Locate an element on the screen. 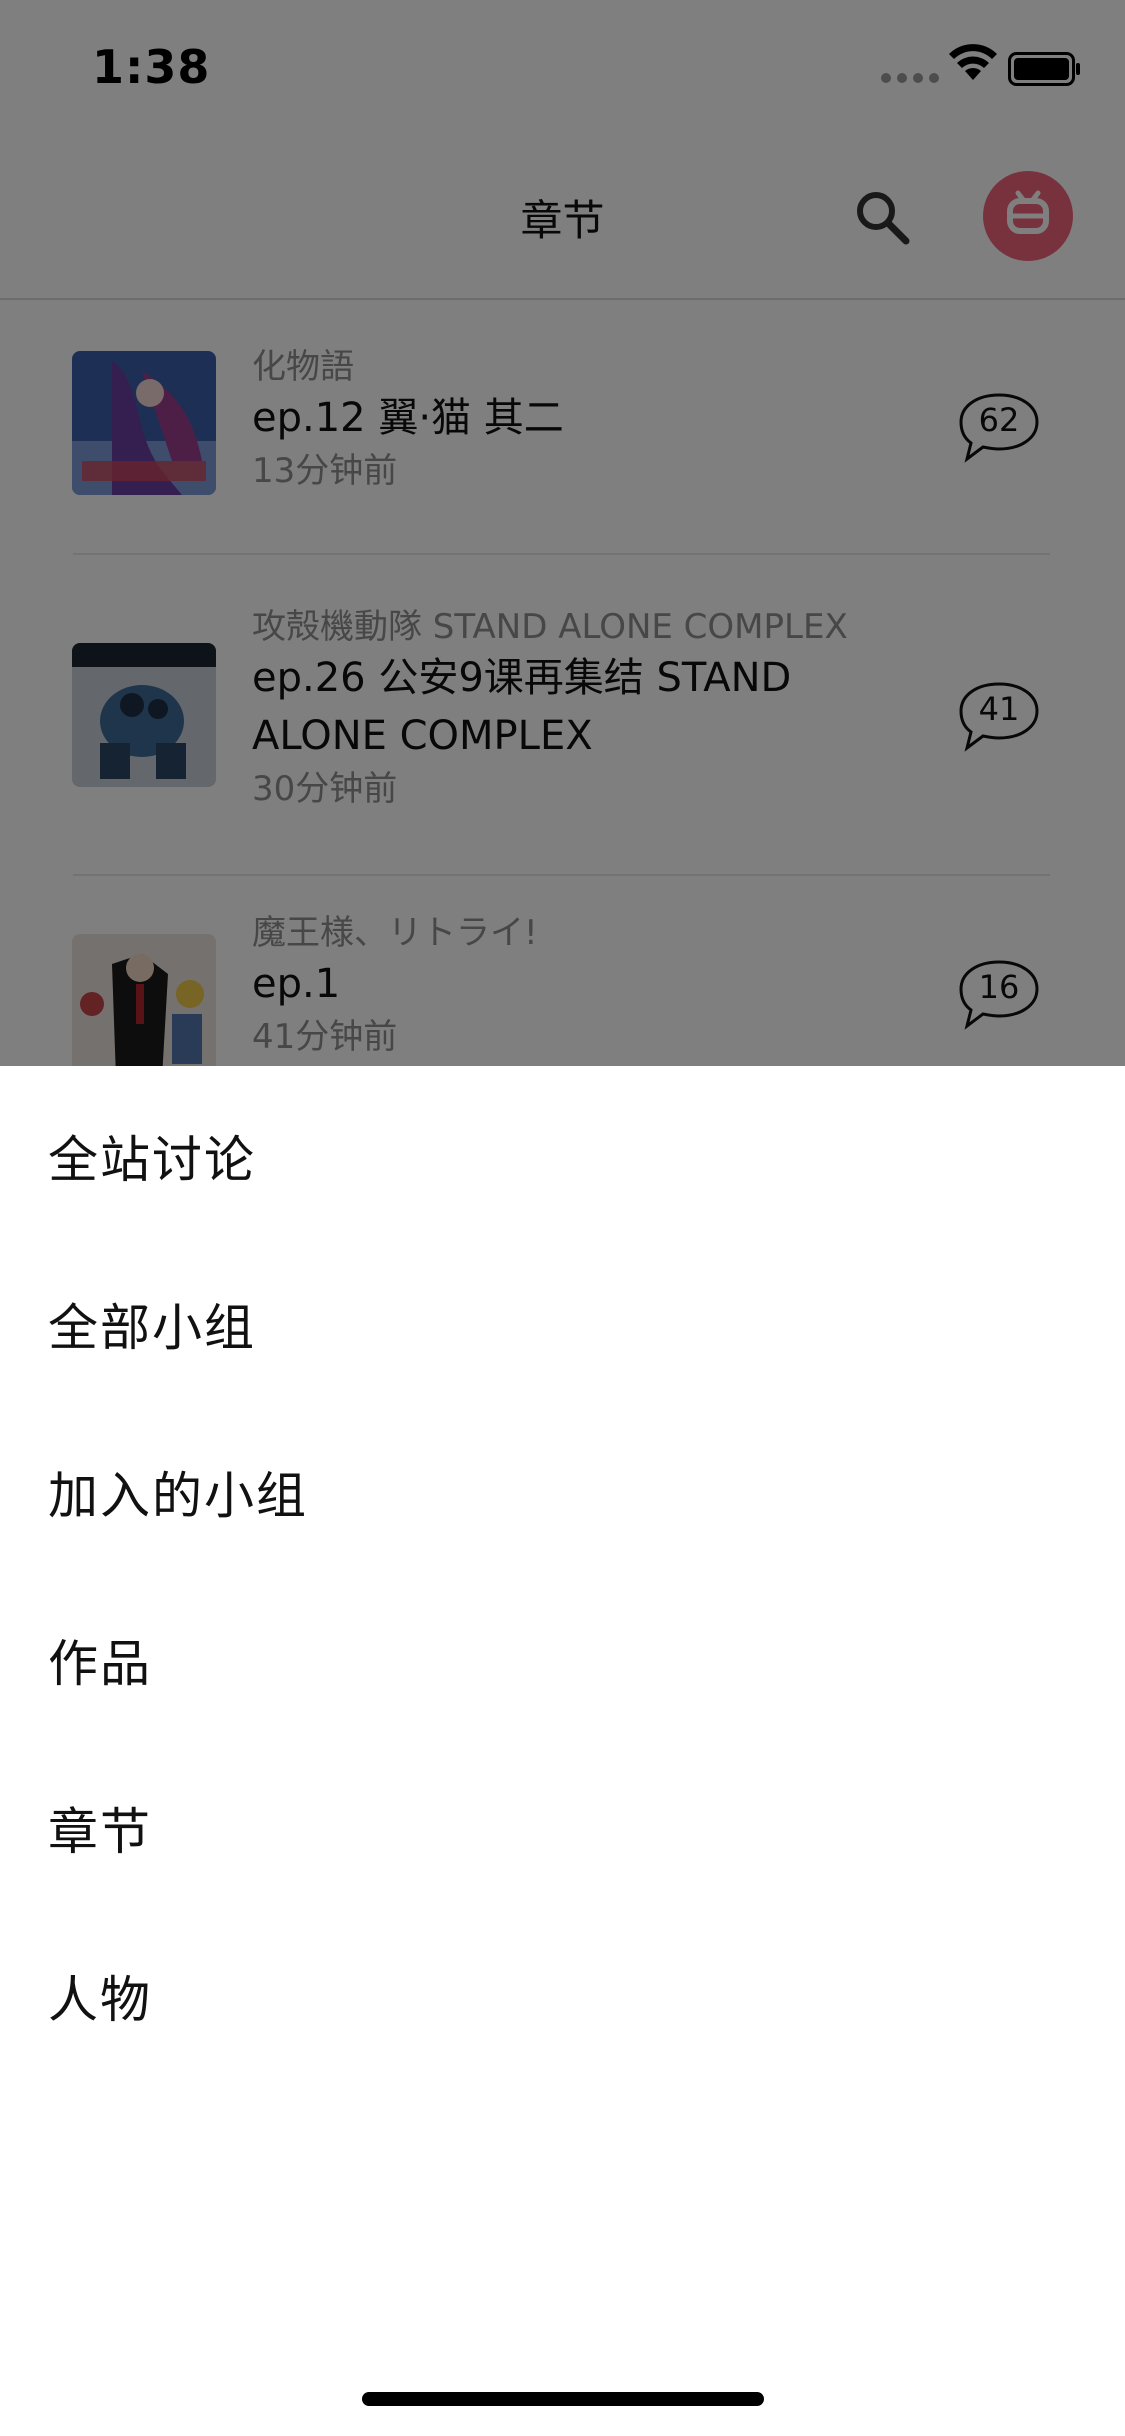 This screenshot has width=1125, height=2436. menu-option-works: 作品 is located at coordinates (562, 1654).